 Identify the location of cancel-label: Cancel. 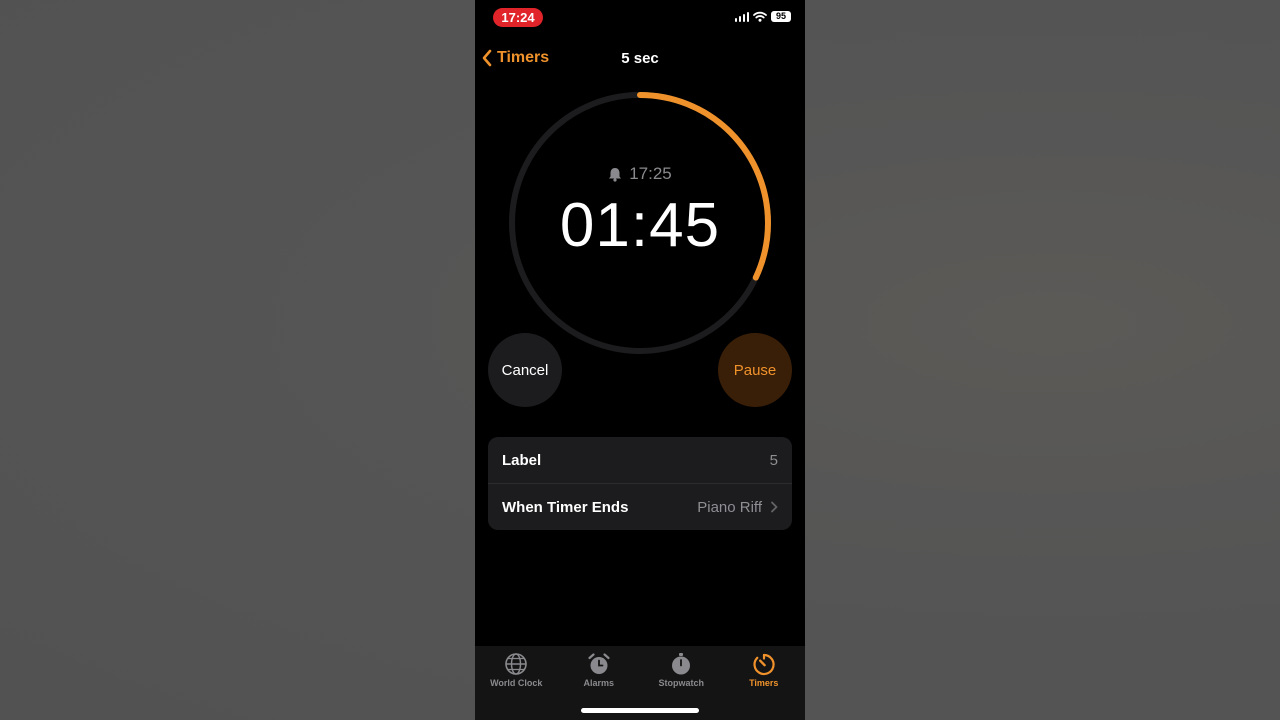
(525, 370).